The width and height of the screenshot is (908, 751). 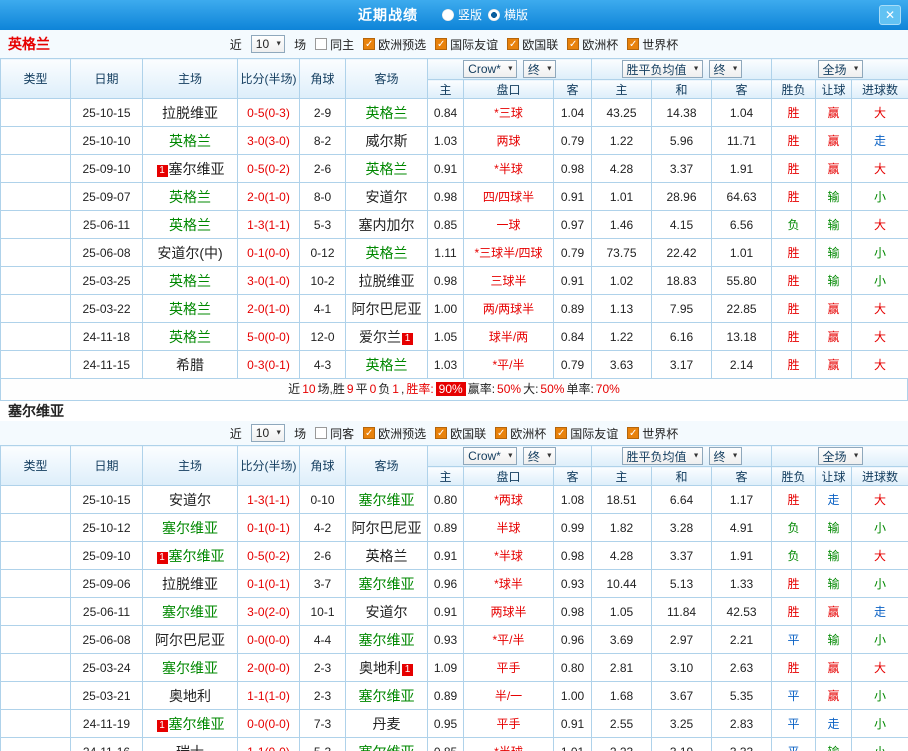 I want to click on subcol-0: 主, so click(x=445, y=476).